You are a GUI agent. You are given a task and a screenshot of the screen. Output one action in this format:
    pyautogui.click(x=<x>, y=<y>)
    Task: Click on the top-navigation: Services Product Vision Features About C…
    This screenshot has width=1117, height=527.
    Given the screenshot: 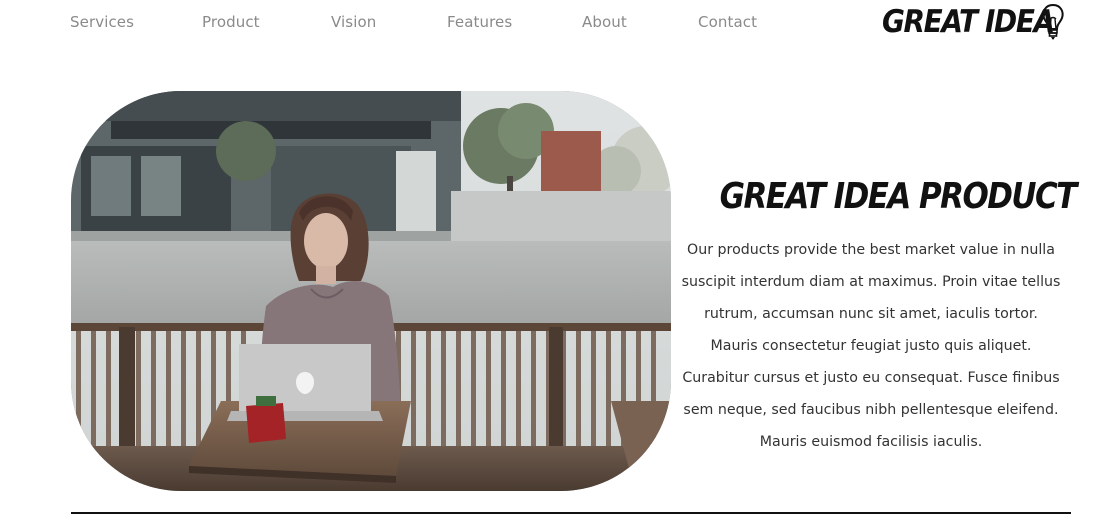 What is the action you would take?
    pyautogui.click(x=400, y=23)
    